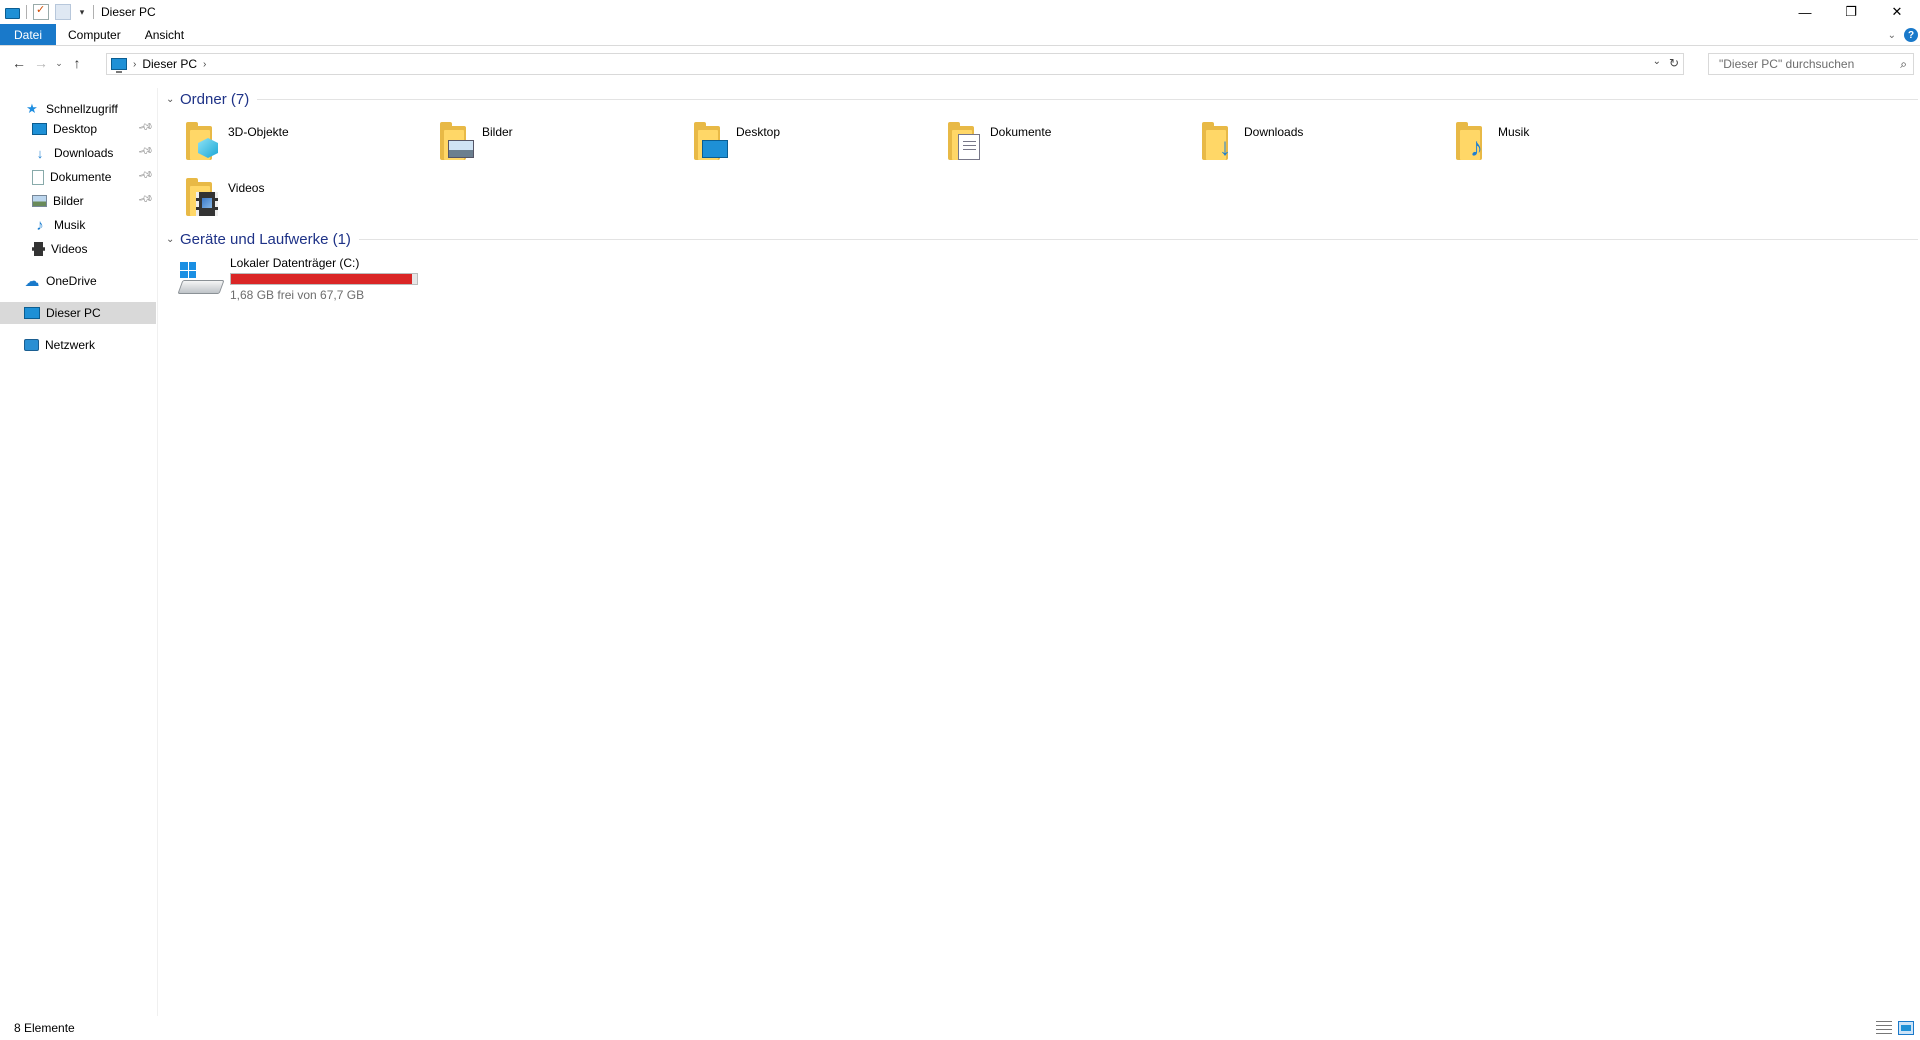  I want to click on group-title: Geräte und Laufwerke (1), so click(265, 239).